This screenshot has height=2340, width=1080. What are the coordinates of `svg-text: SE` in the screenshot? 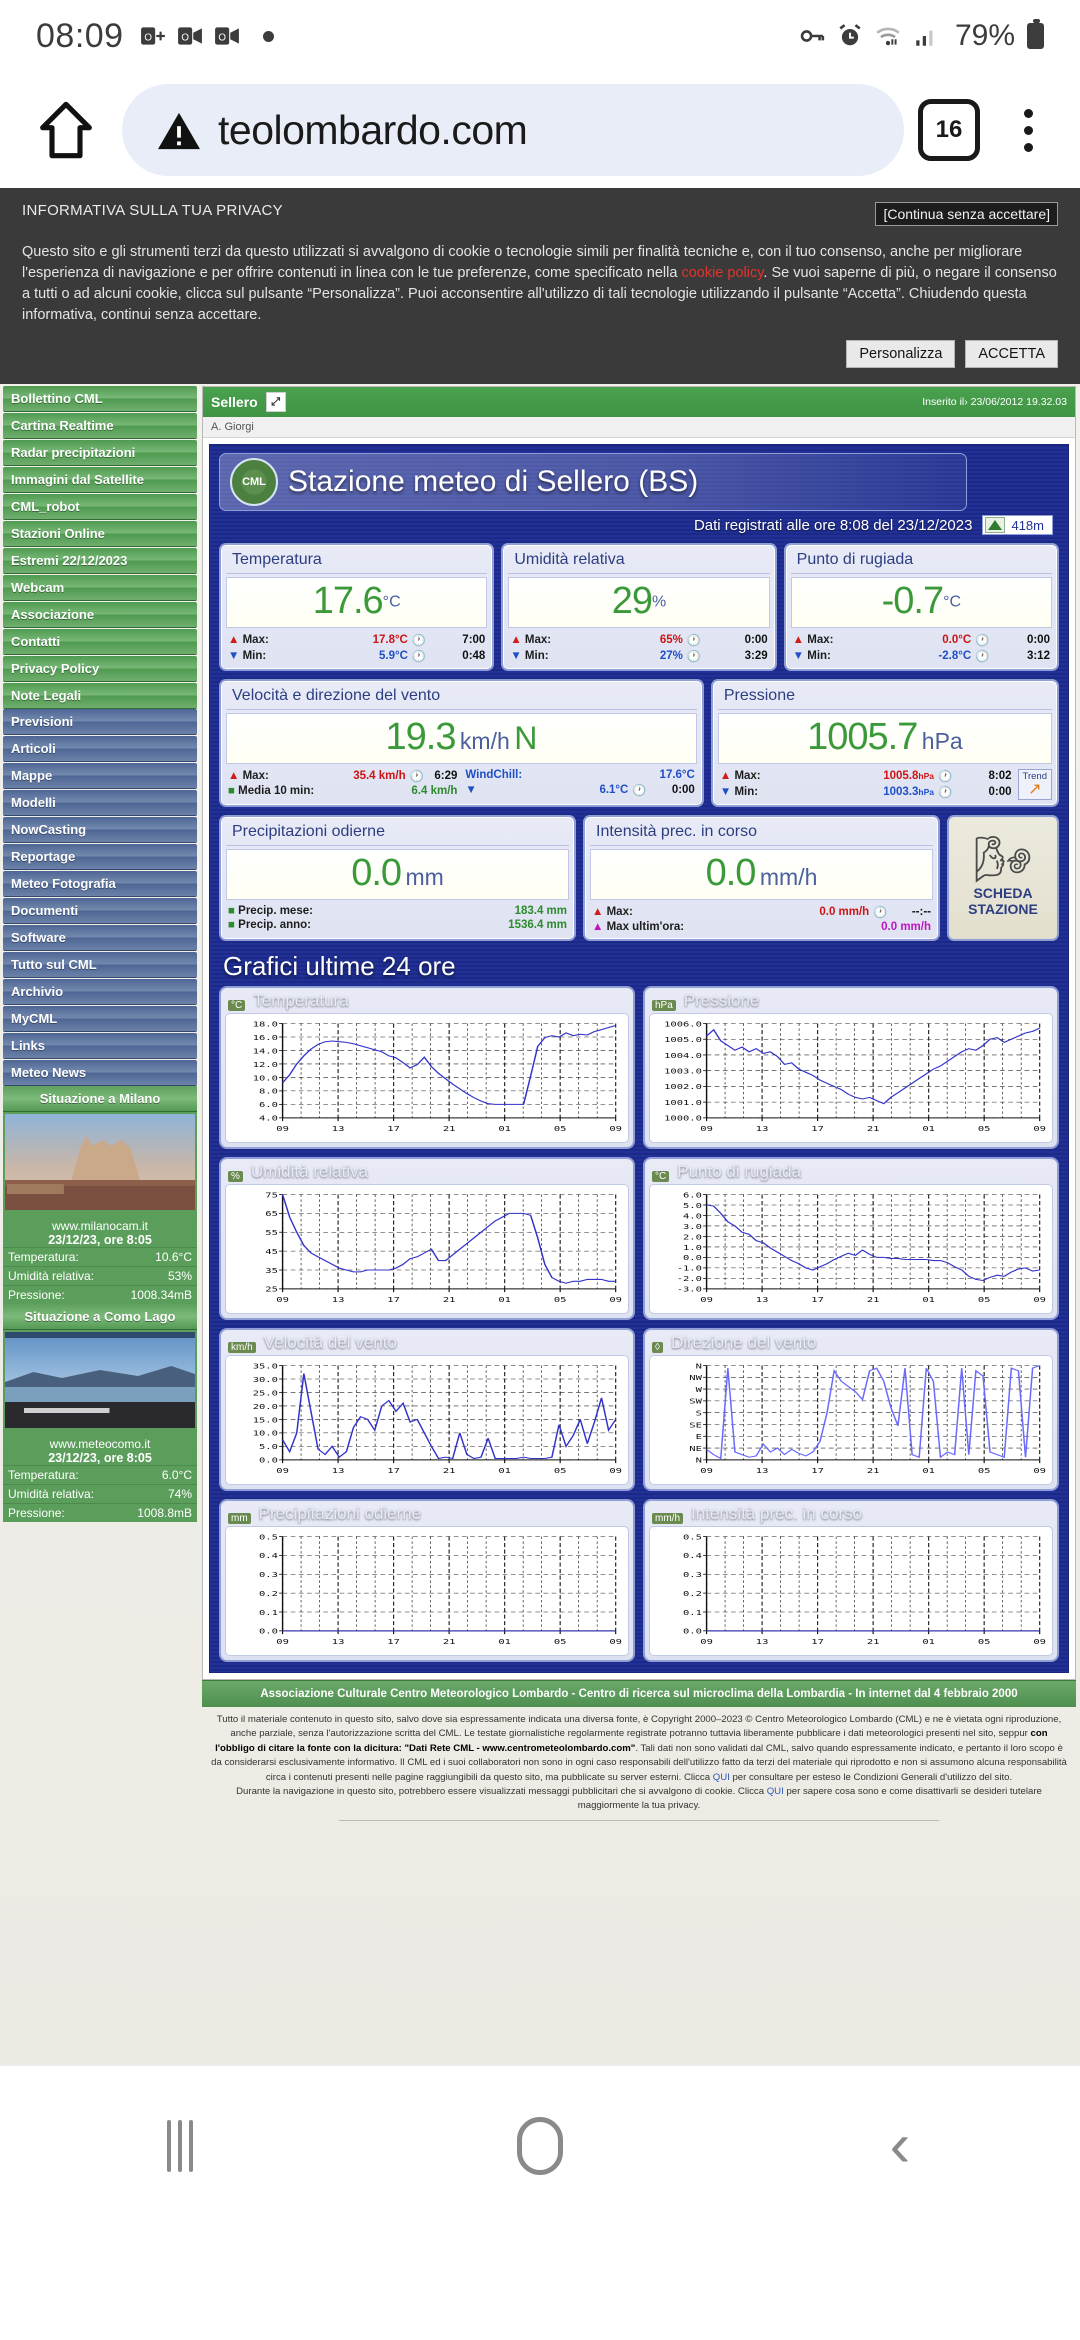 It's located at (695, 1426).